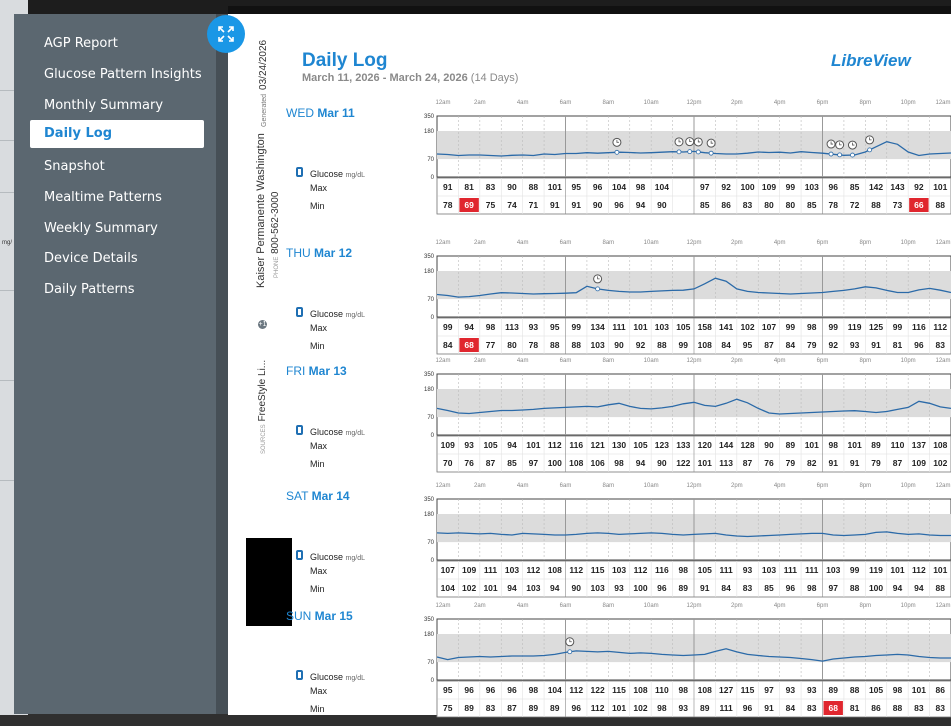  What do you see at coordinates (226, 34) in the screenshot?
I see `expand-button` at bounding box center [226, 34].